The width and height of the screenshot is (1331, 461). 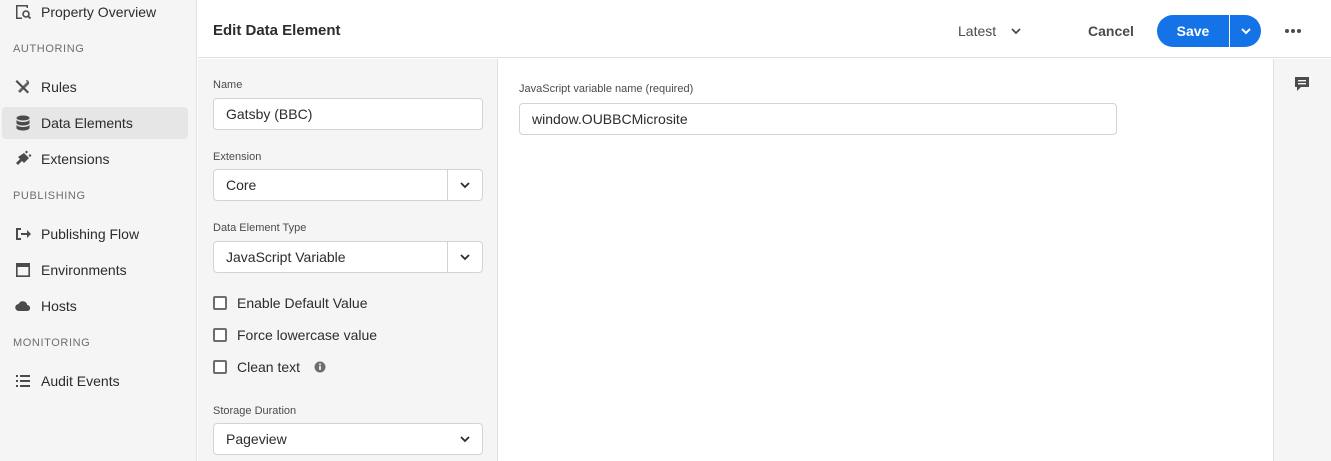 What do you see at coordinates (1111, 31) in the screenshot?
I see `cancel-button: Cancel` at bounding box center [1111, 31].